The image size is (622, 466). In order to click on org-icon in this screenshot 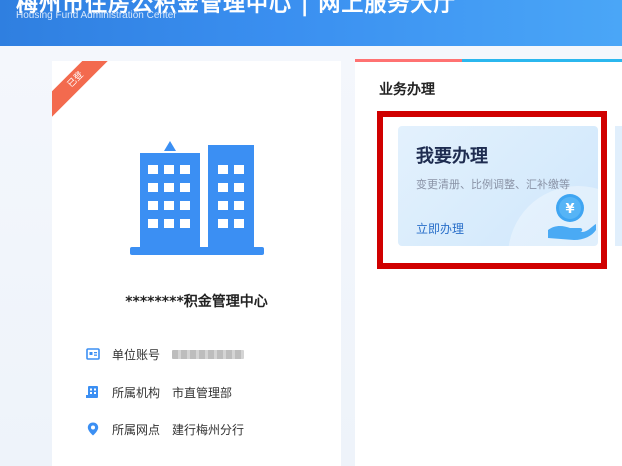, I will do `click(92, 392)`.